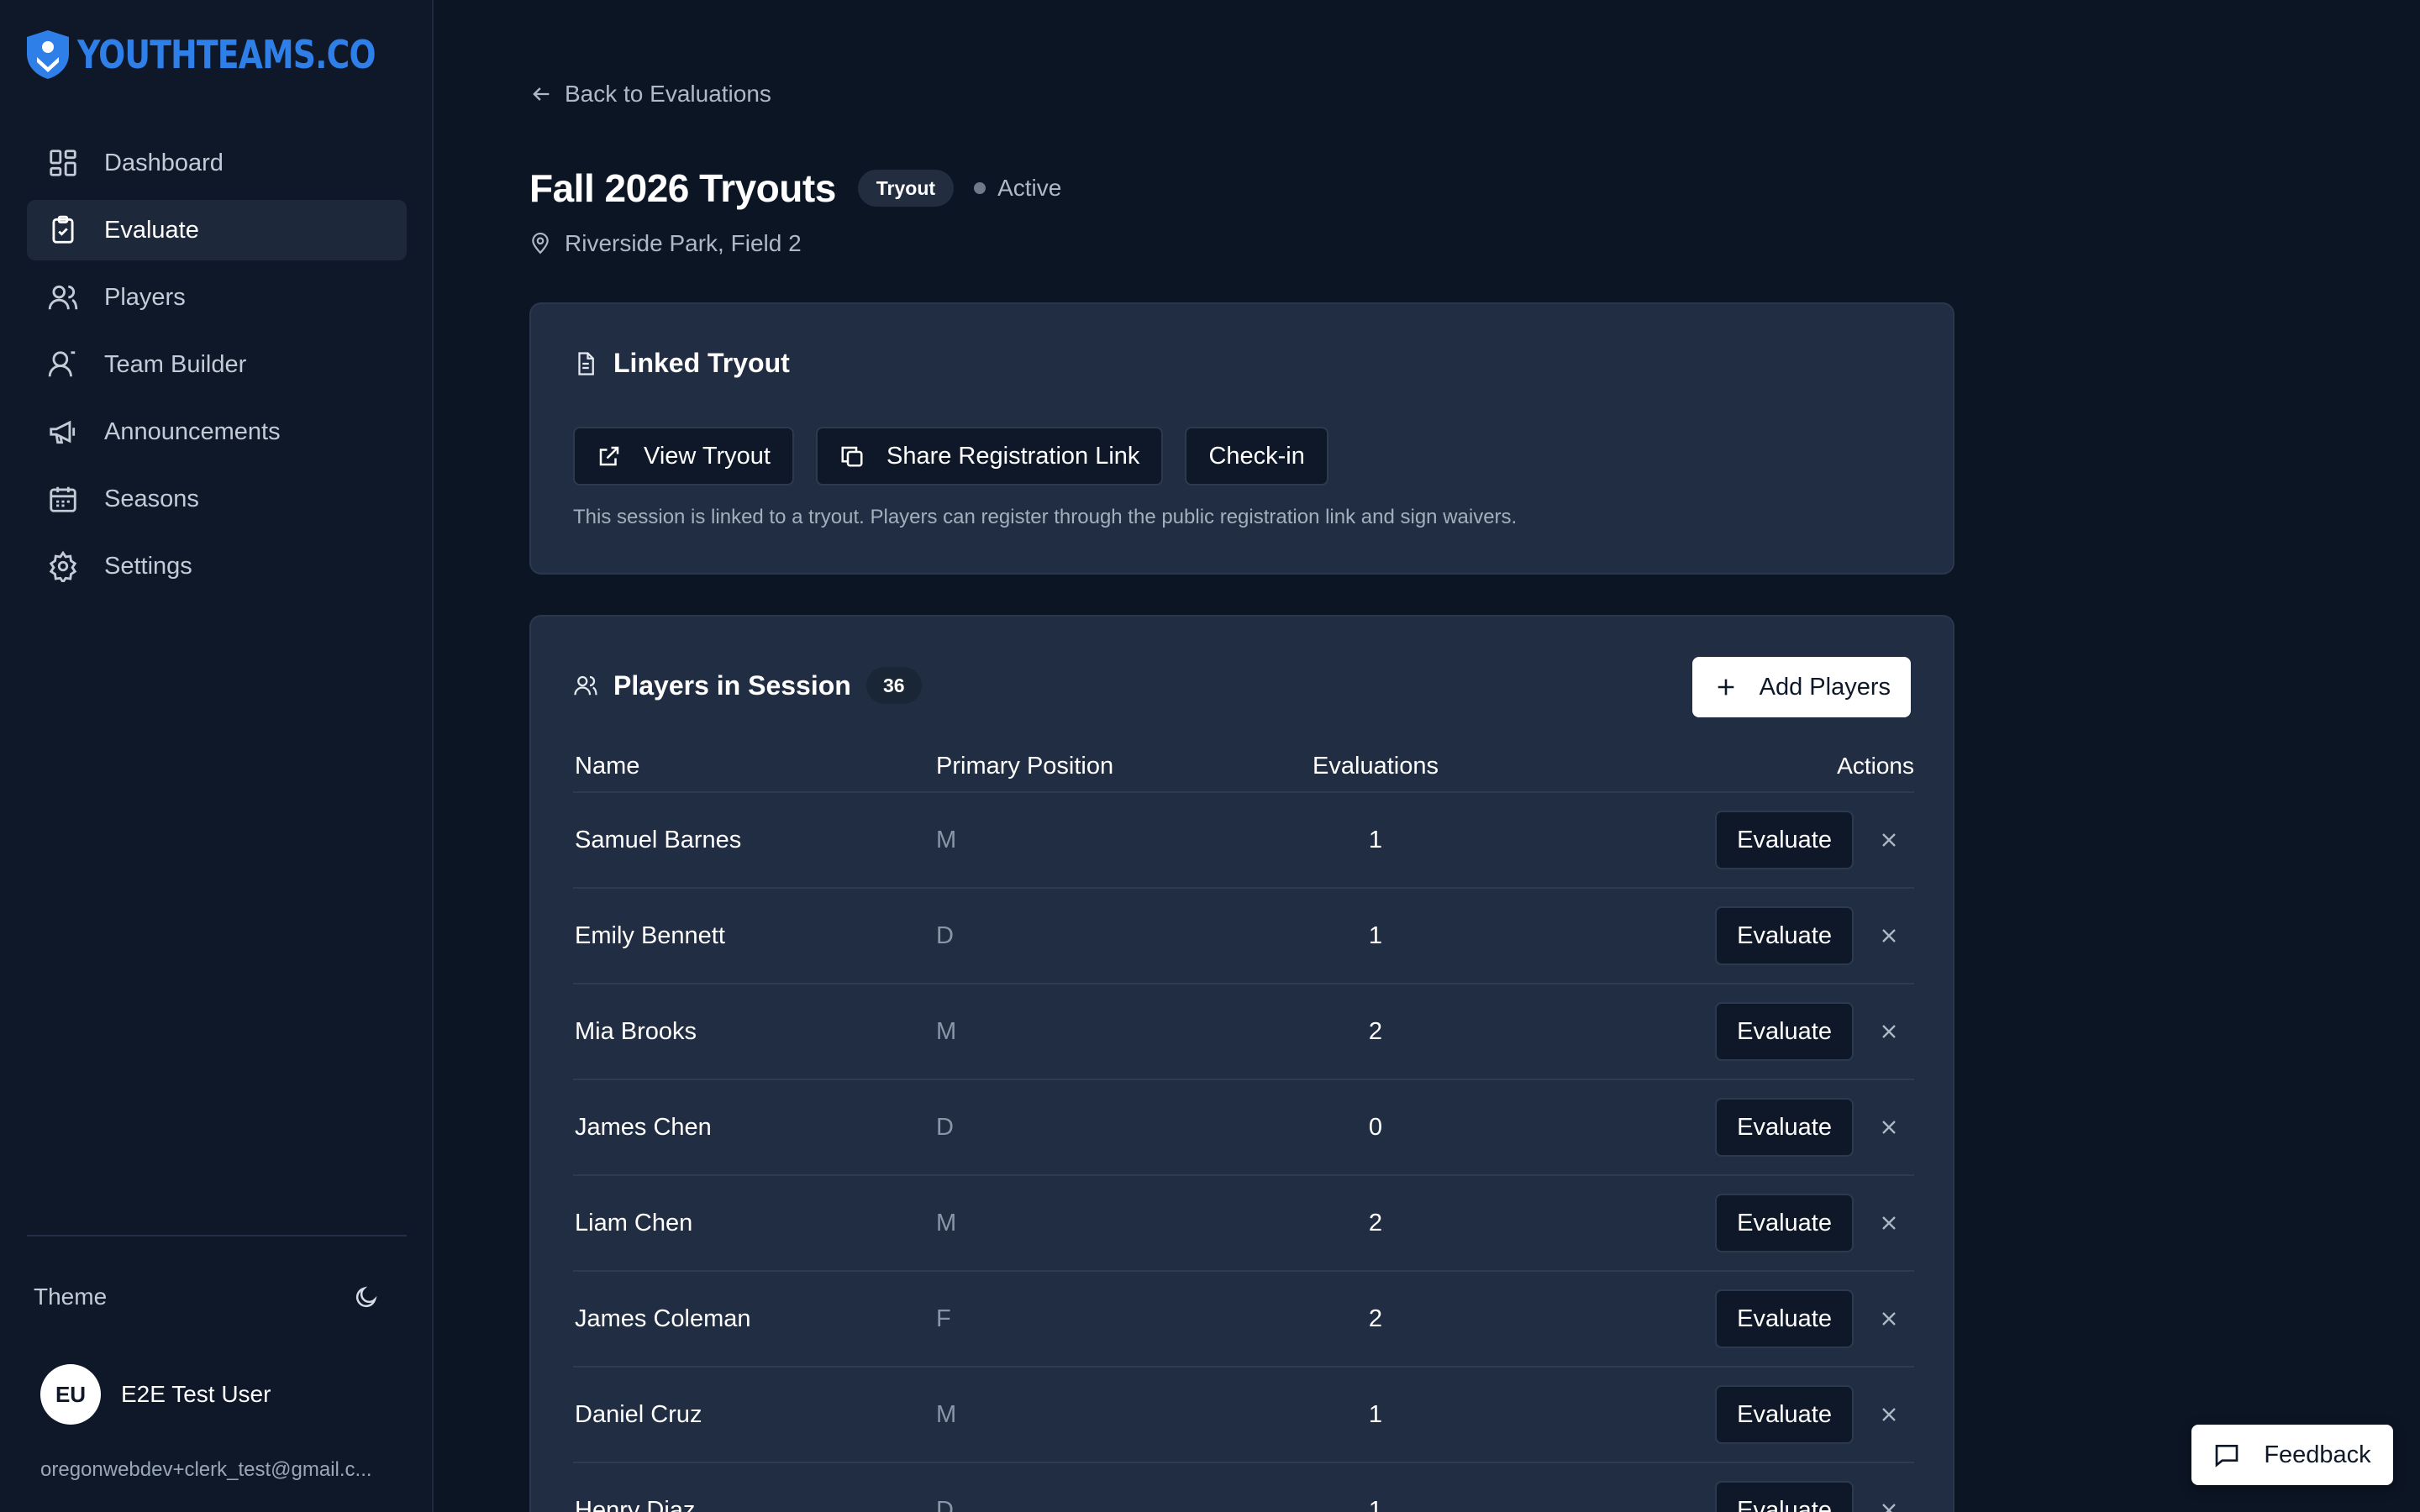 Image resolution: width=2420 pixels, height=1512 pixels. What do you see at coordinates (1018, 188) in the screenshot?
I see `status-indicator: Active` at bounding box center [1018, 188].